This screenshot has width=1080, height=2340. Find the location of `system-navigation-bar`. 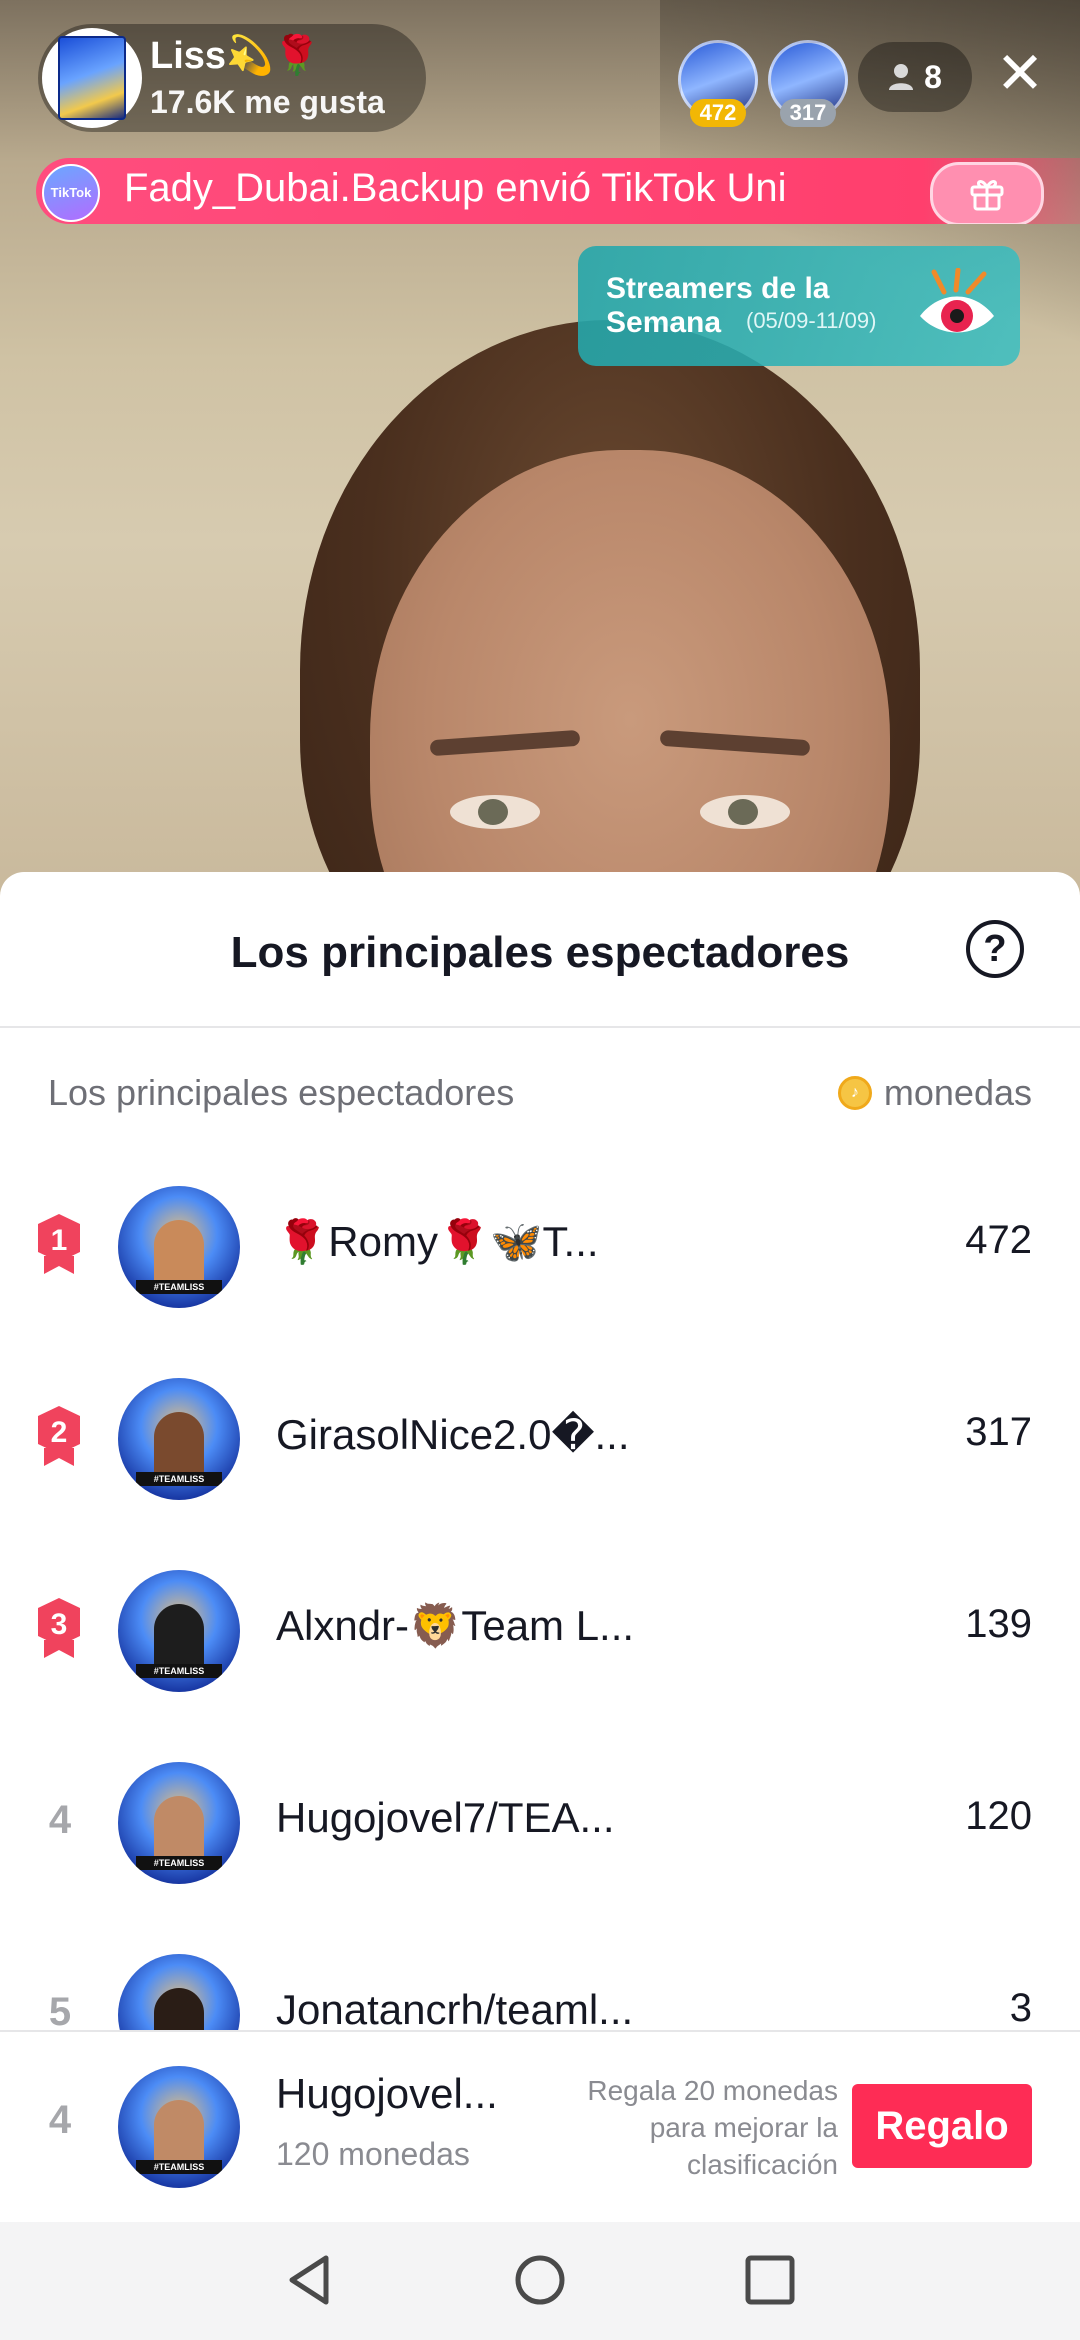

system-navigation-bar is located at coordinates (540, 2281).